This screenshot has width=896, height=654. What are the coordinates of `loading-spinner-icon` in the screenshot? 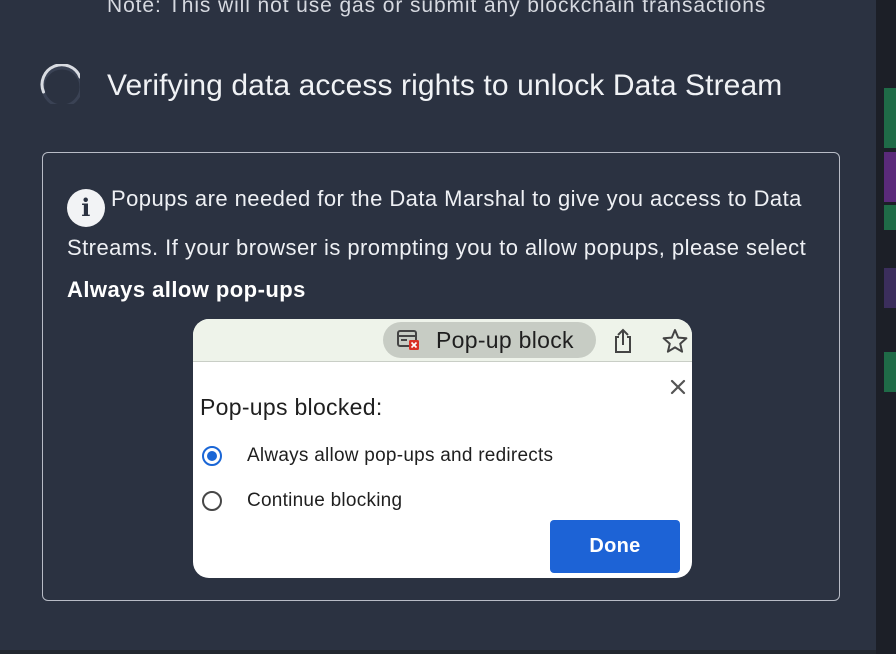 It's located at (60, 84).